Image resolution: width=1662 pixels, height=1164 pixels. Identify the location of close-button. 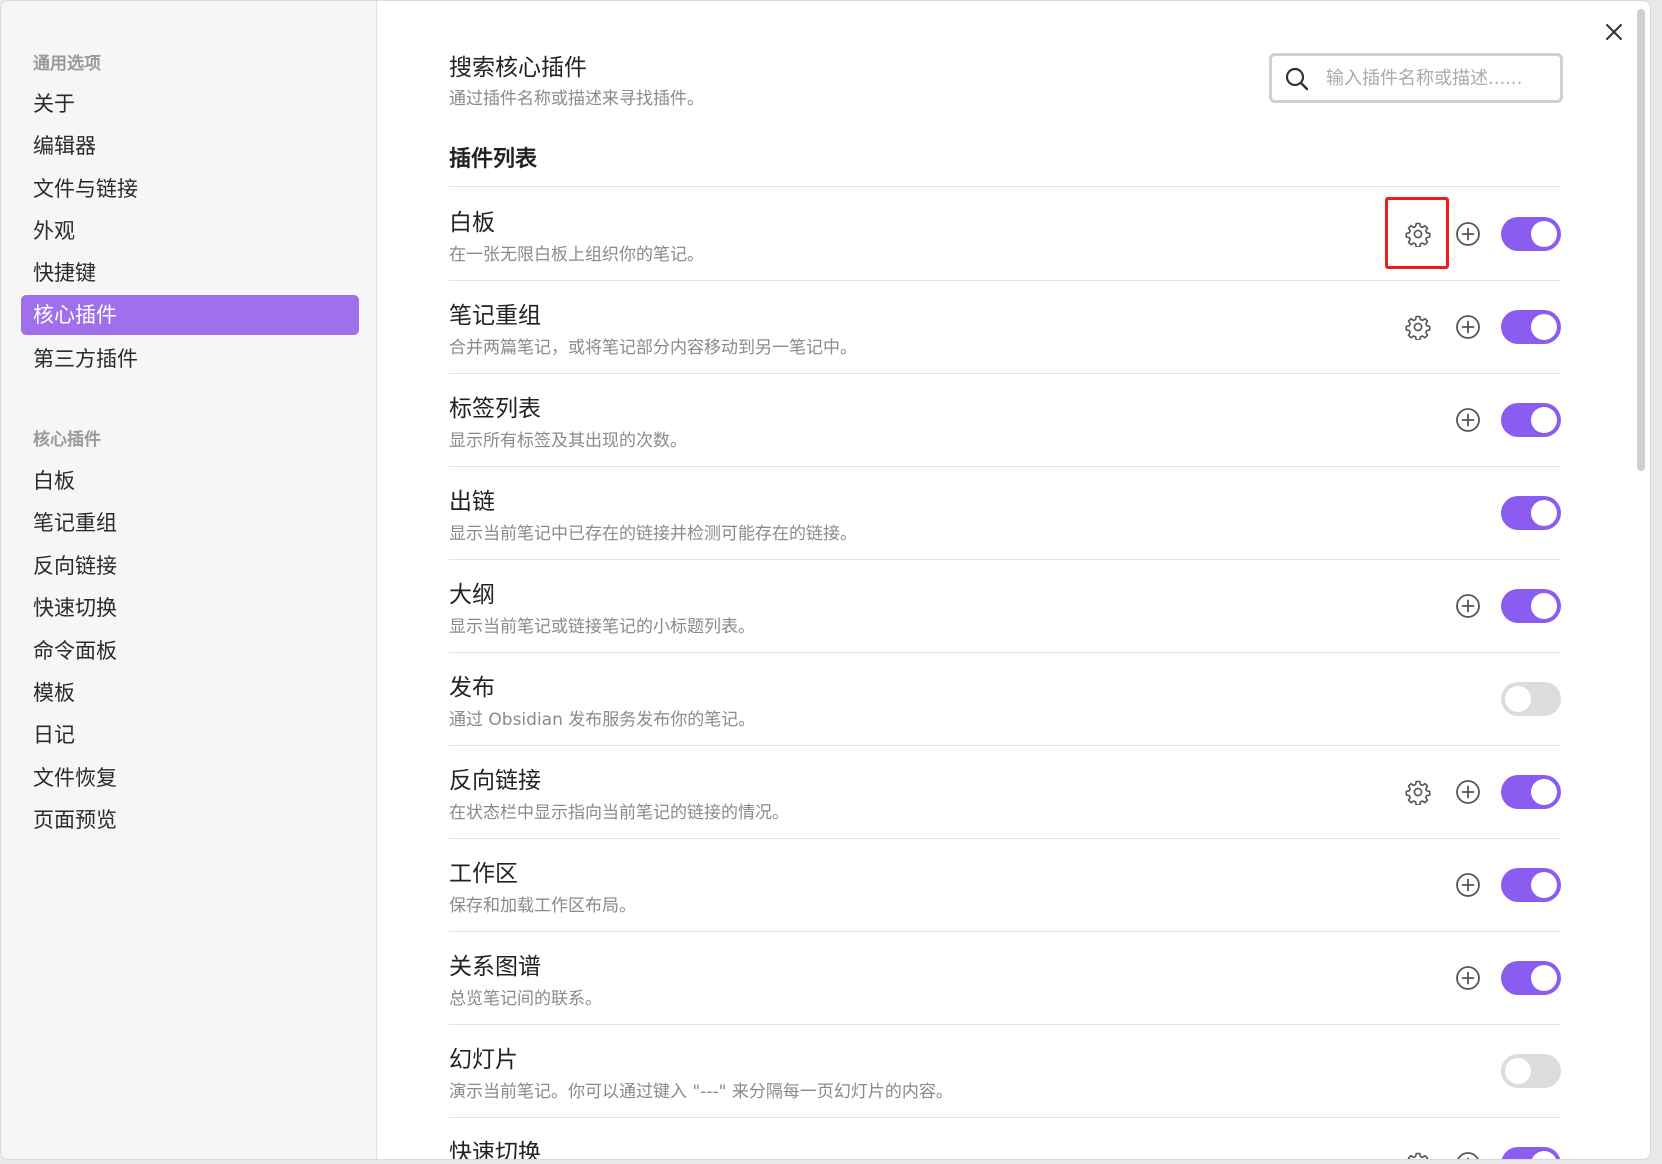
(1614, 32).